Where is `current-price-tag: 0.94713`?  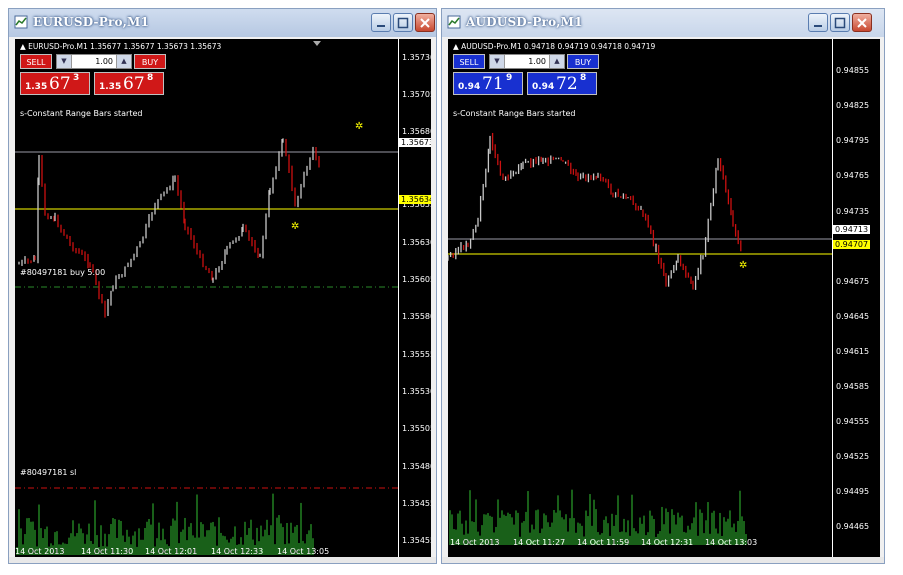
current-price-tag: 0.94713 is located at coordinates (852, 229).